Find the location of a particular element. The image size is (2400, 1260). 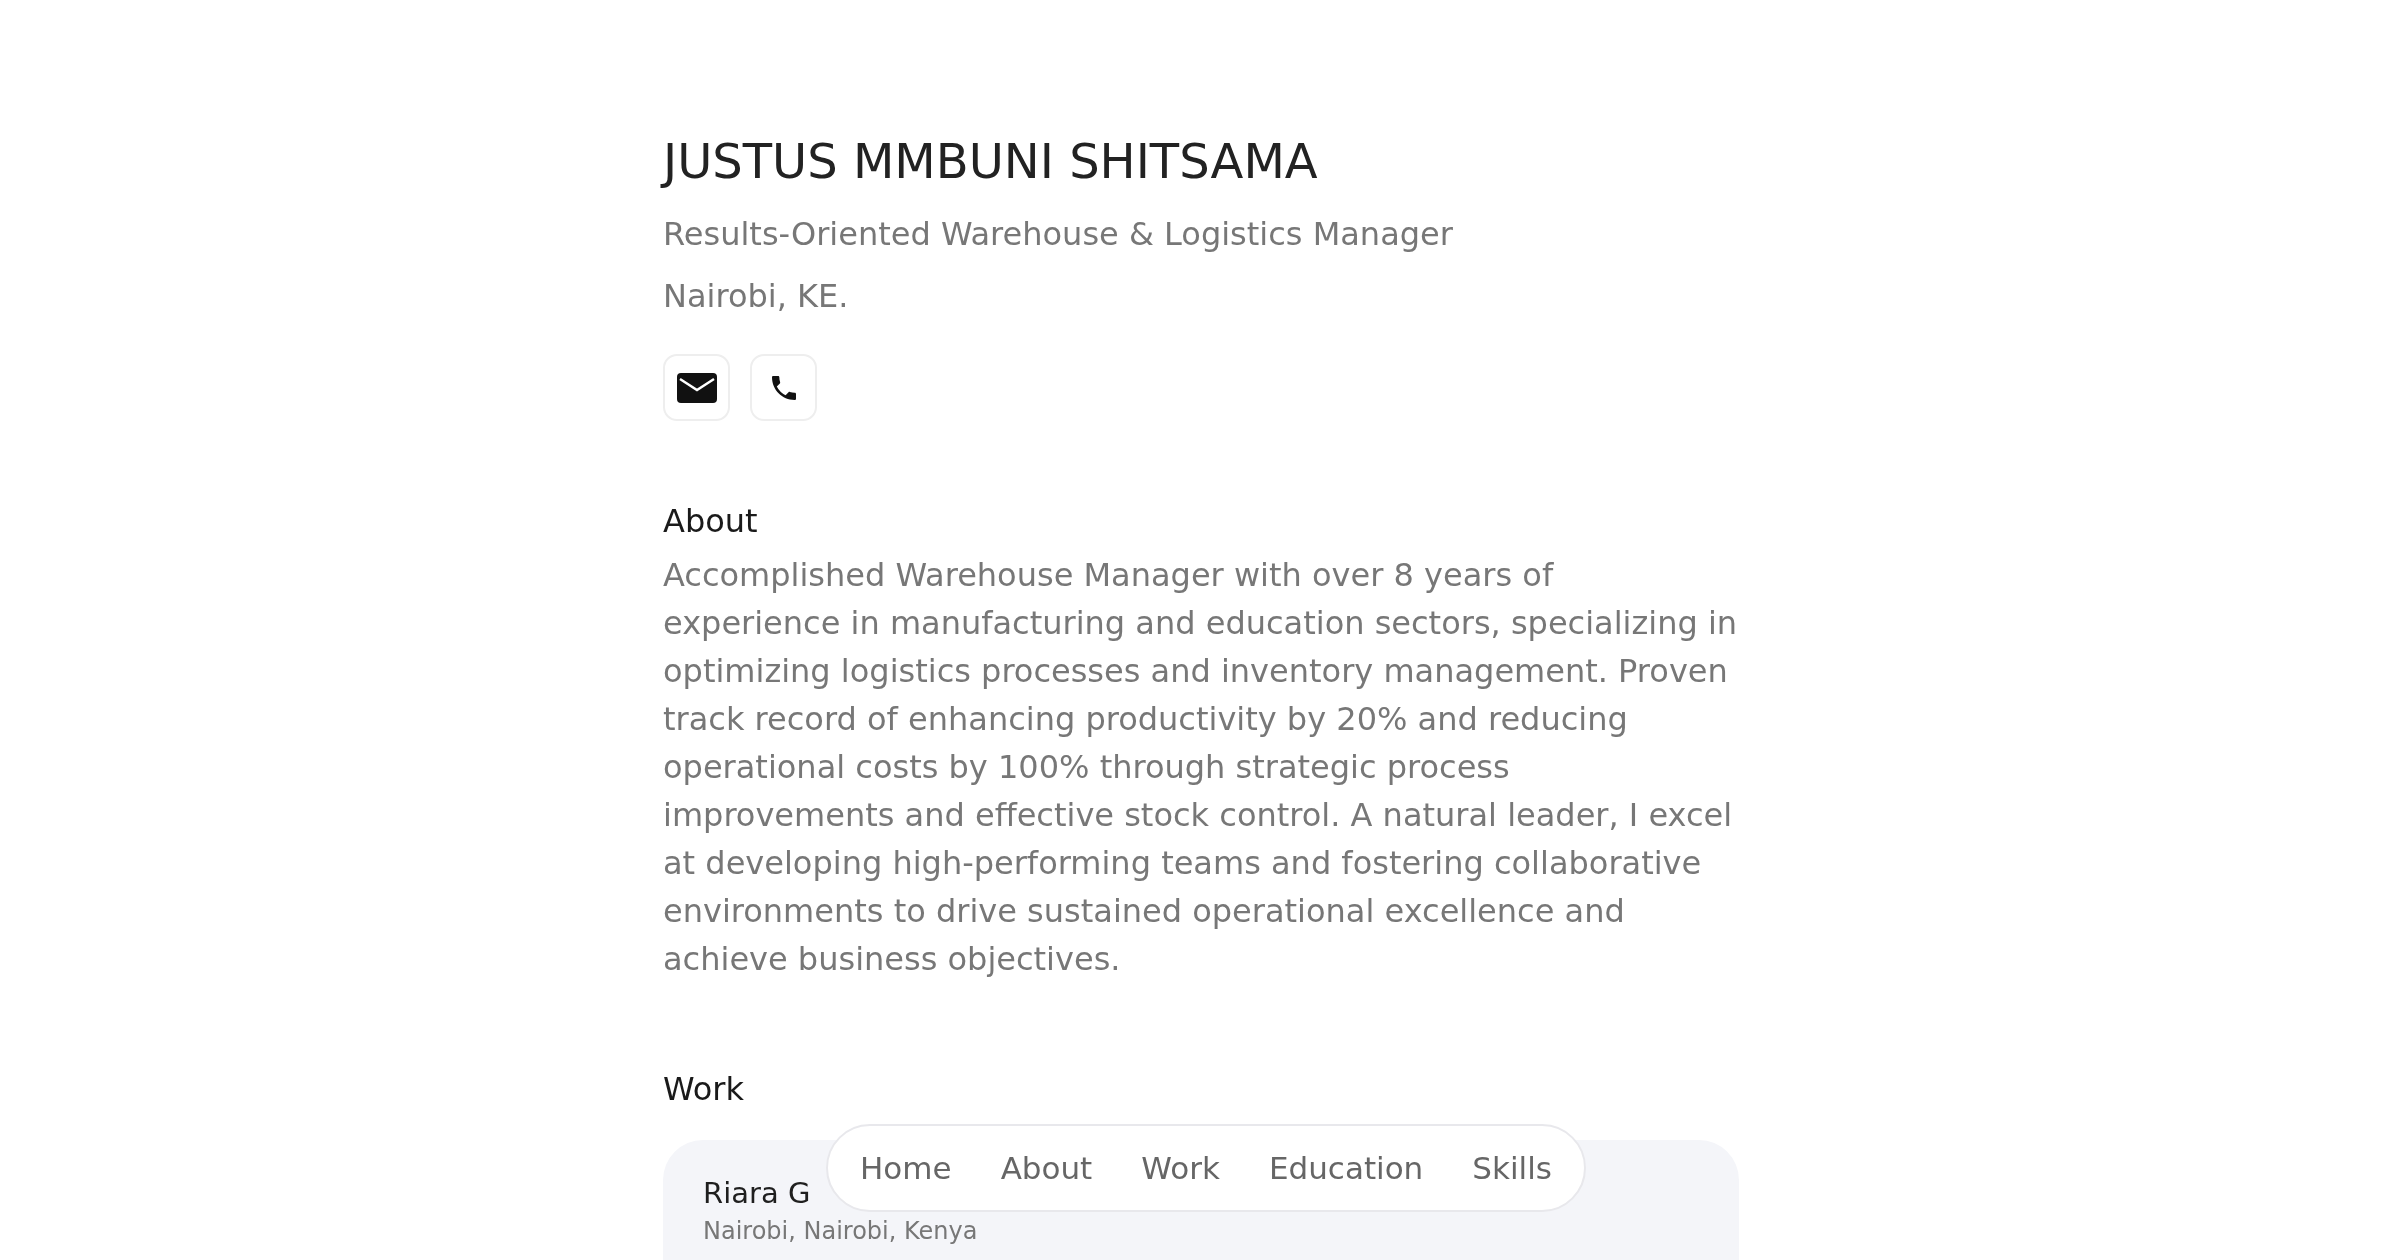

nav-link: About is located at coordinates (1046, 1168).